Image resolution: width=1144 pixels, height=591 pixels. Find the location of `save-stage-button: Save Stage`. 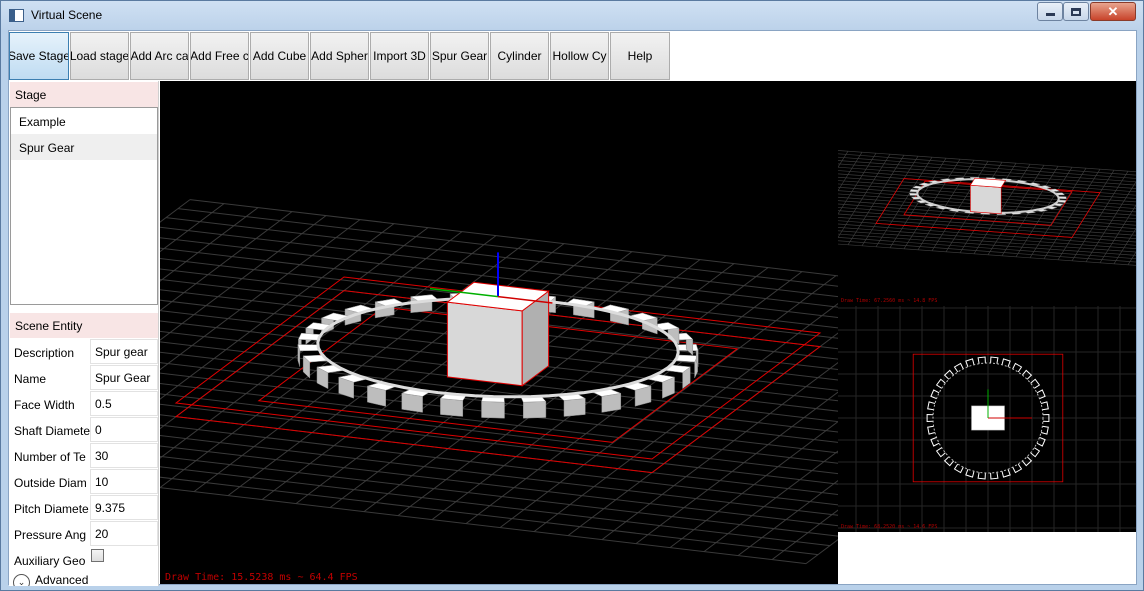

save-stage-button: Save Stage is located at coordinates (39, 56).